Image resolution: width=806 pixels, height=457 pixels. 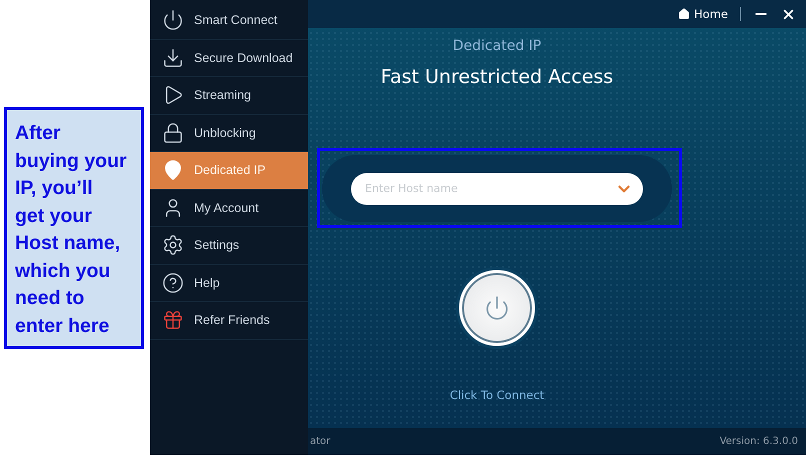 I want to click on page-subtitle: Dedicated IP, so click(x=497, y=46).